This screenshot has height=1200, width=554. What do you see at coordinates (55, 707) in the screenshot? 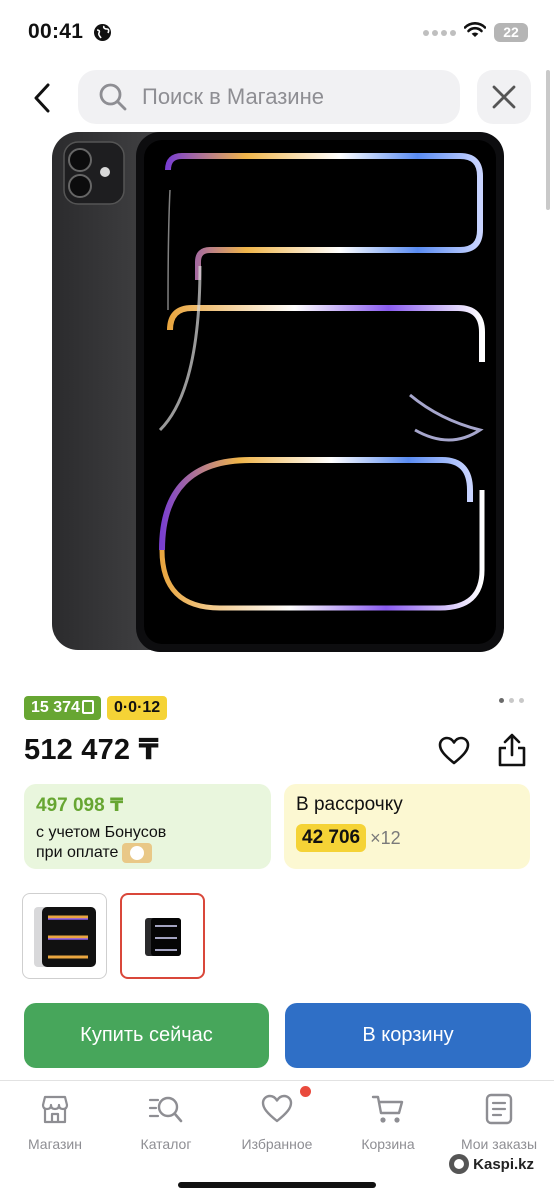
I see `bonus-badge-value: 15 374` at bounding box center [55, 707].